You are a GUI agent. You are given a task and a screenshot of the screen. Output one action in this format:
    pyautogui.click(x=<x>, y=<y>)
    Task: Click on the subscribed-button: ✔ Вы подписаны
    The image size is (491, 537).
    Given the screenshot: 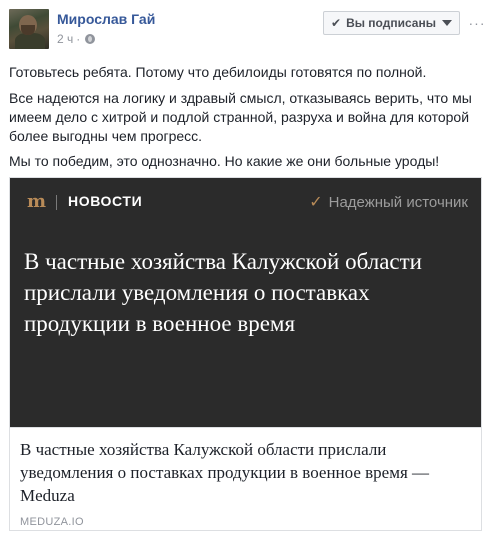 What is the action you would take?
    pyautogui.click(x=391, y=23)
    